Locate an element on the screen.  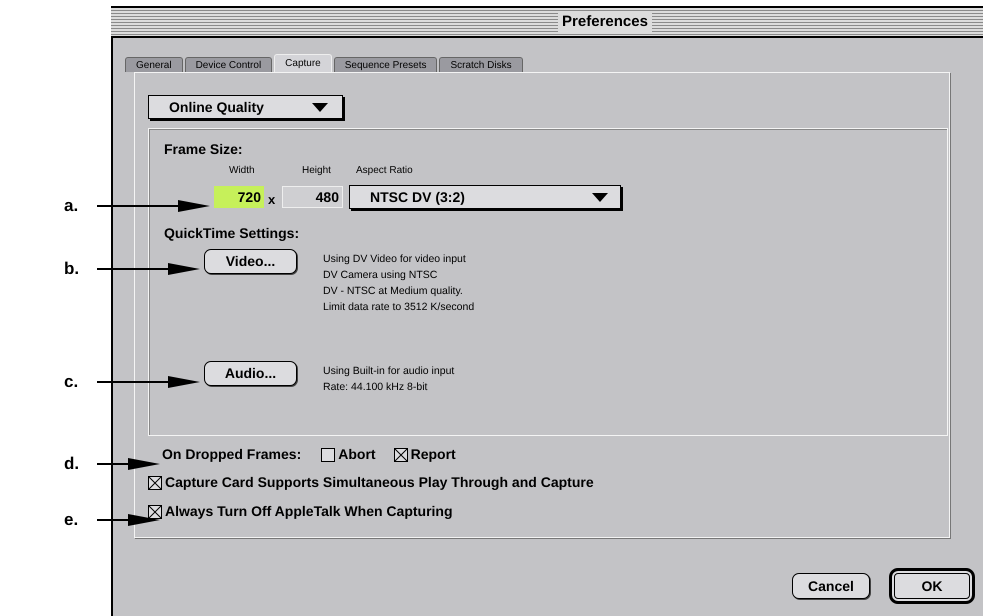
field-label: Width is located at coordinates (242, 171).